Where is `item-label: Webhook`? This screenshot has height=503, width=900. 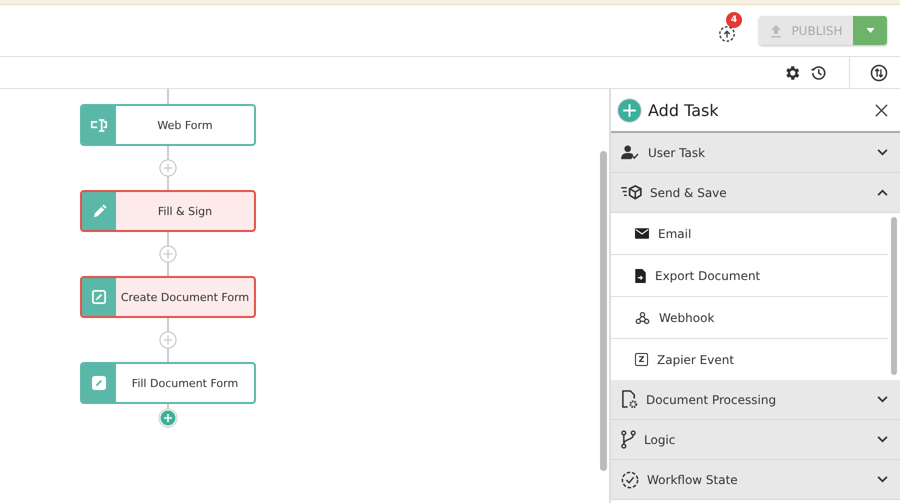 item-label: Webhook is located at coordinates (686, 317).